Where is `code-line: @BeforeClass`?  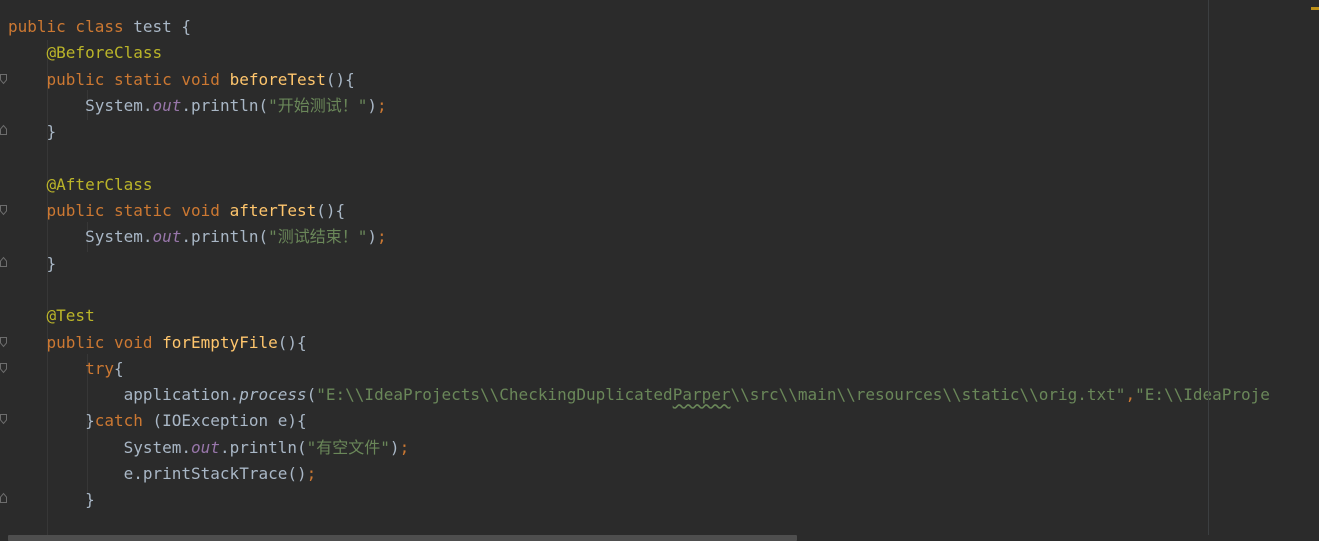
code-line: @BeforeClass is located at coordinates (663, 53).